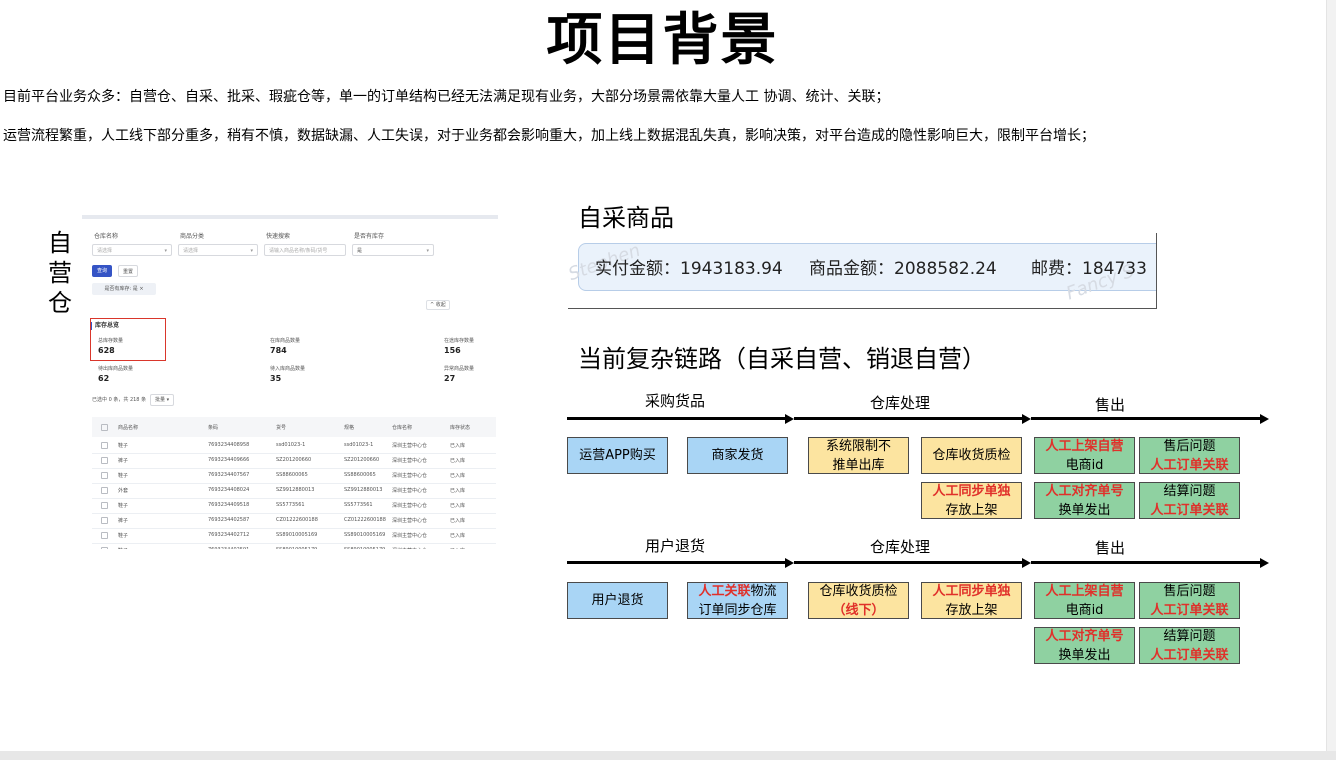 The image size is (1336, 760). What do you see at coordinates (668, 755) in the screenshot?
I see `horizontal-scrollbar` at bounding box center [668, 755].